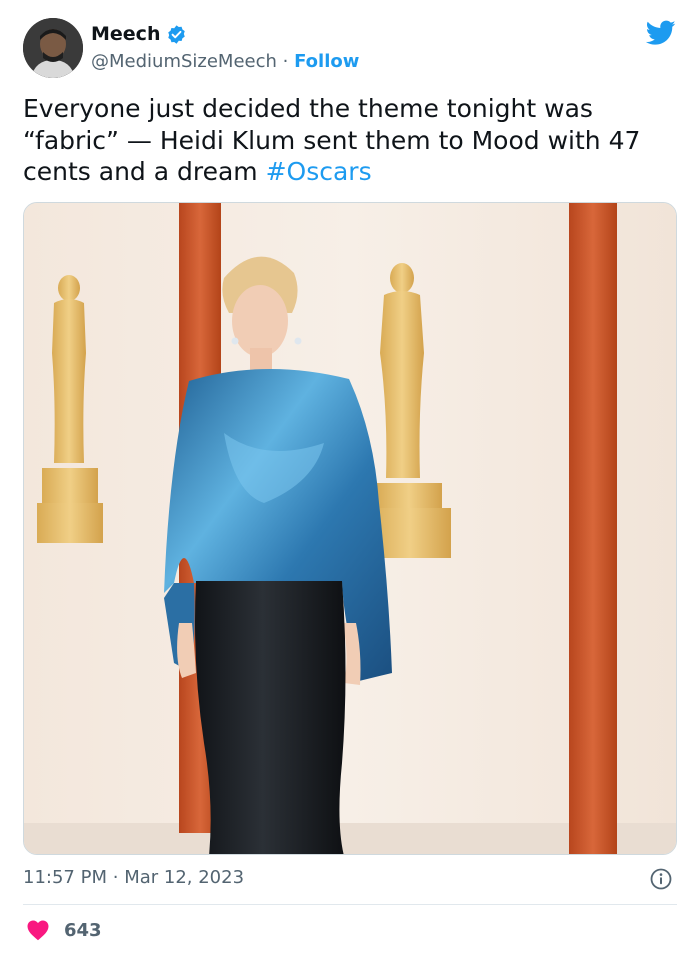 The image size is (700, 957). Describe the element at coordinates (125, 34) in the screenshot. I see `display-name: Meech` at that location.